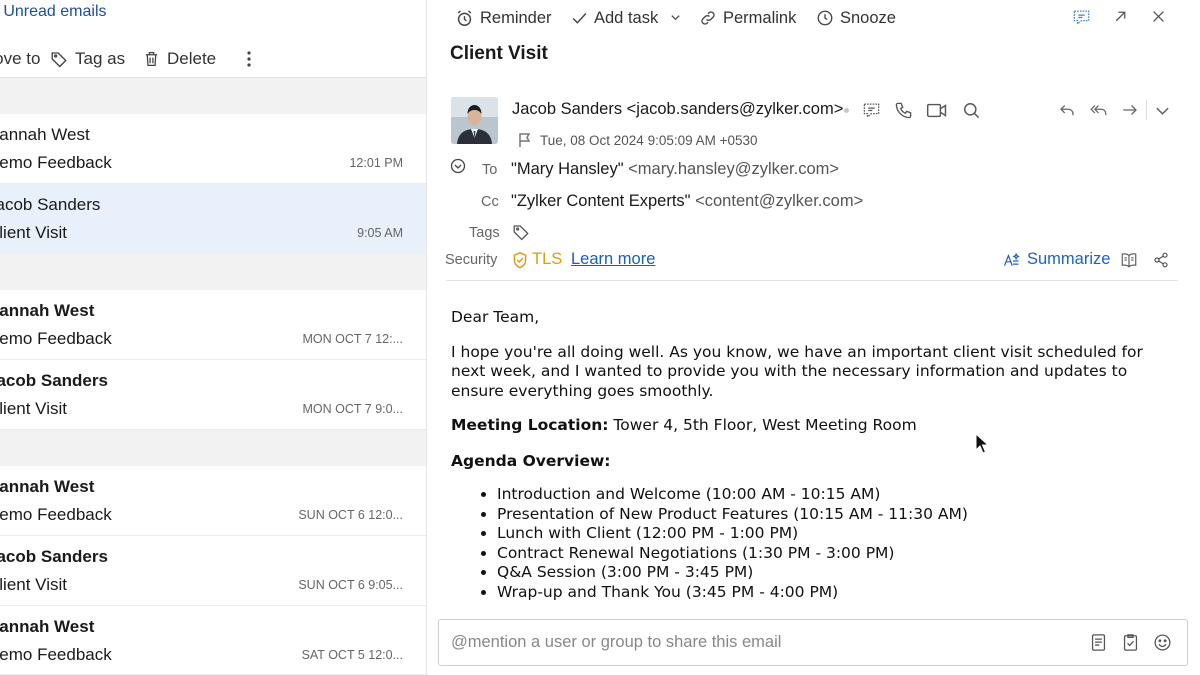  Describe the element at coordinates (59, 60) in the screenshot. I see `tag-icon` at that location.